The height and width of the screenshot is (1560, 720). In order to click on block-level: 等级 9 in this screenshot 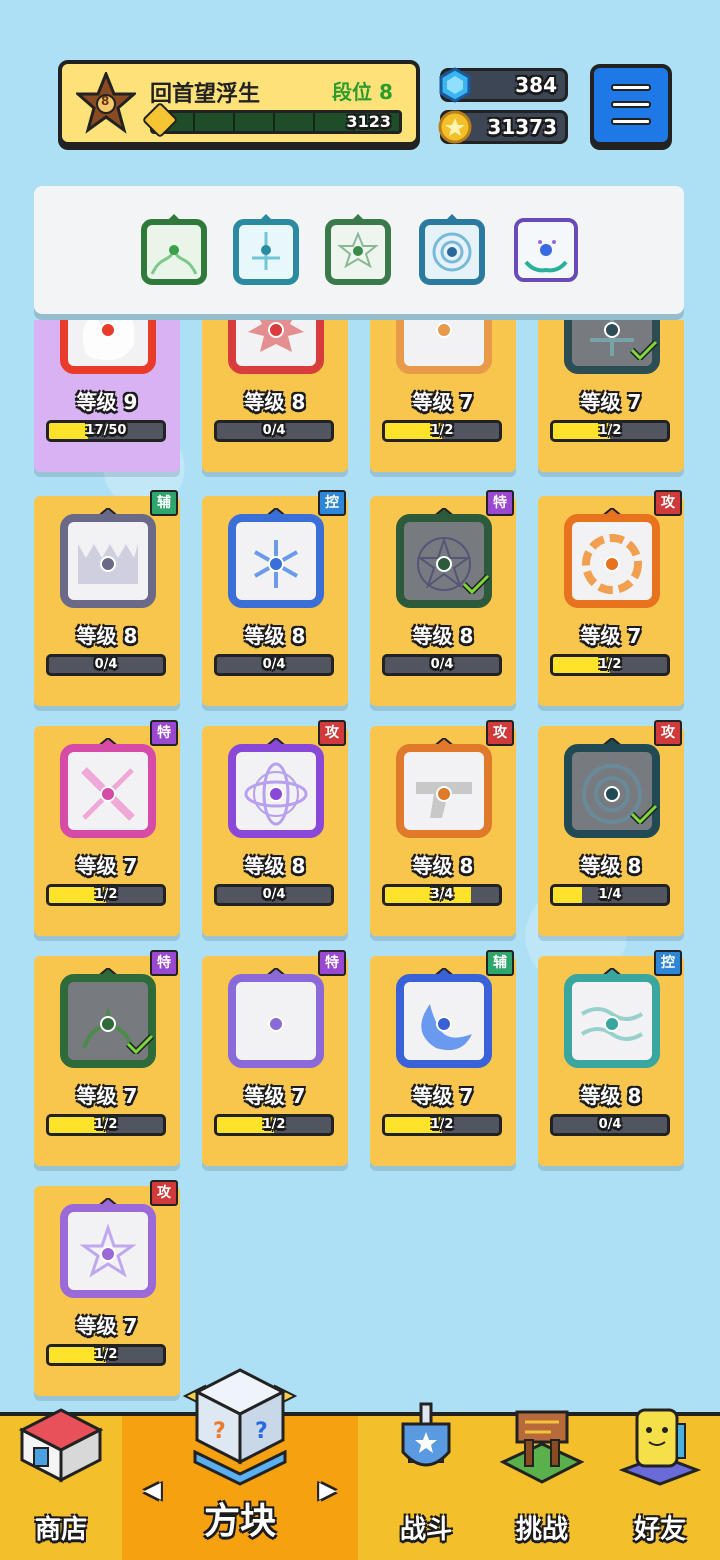, I will do `click(107, 402)`.